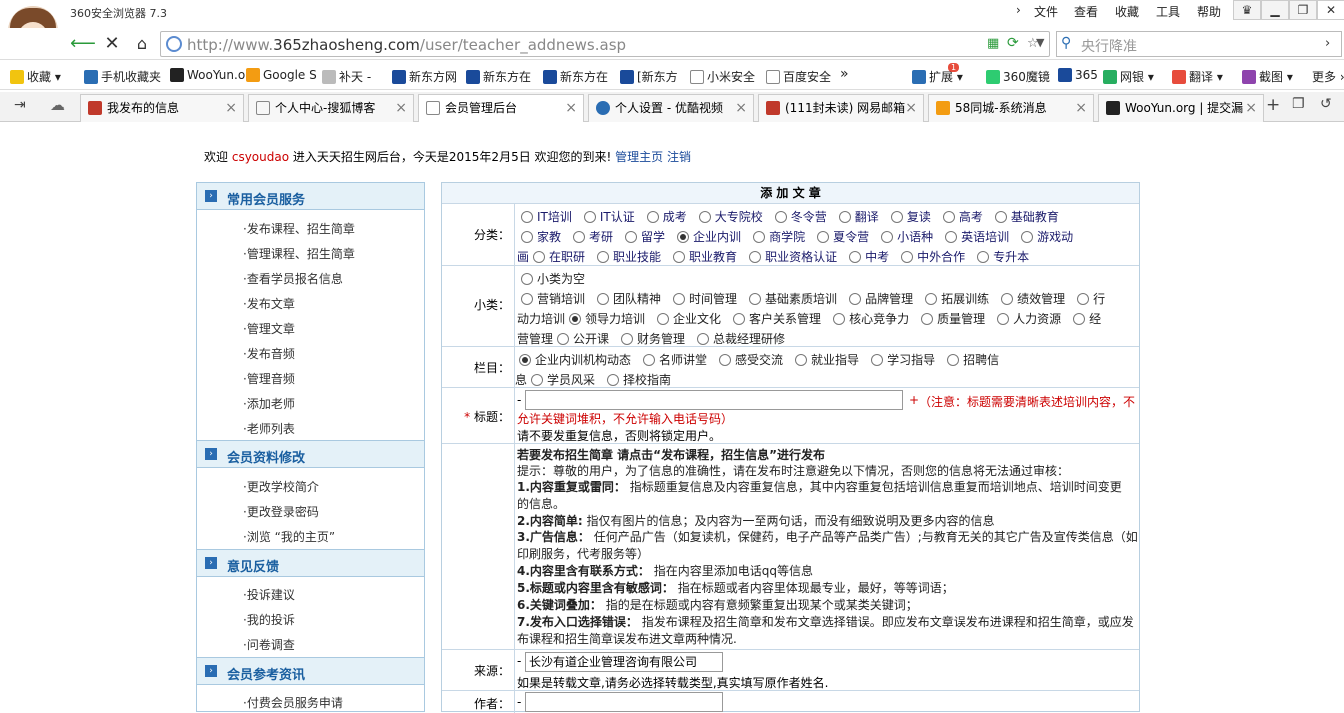 The height and width of the screenshot is (713, 1344). Describe the element at coordinates (1018, 76) in the screenshot. I see `ext-360mojing: 360魔镜` at that location.